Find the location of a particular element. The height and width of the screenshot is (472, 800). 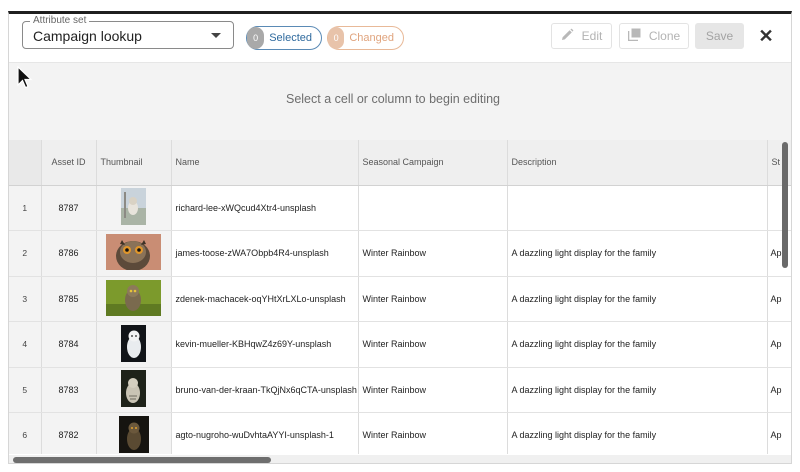

asset-id-cell: 8784 is located at coordinates (69, 344).